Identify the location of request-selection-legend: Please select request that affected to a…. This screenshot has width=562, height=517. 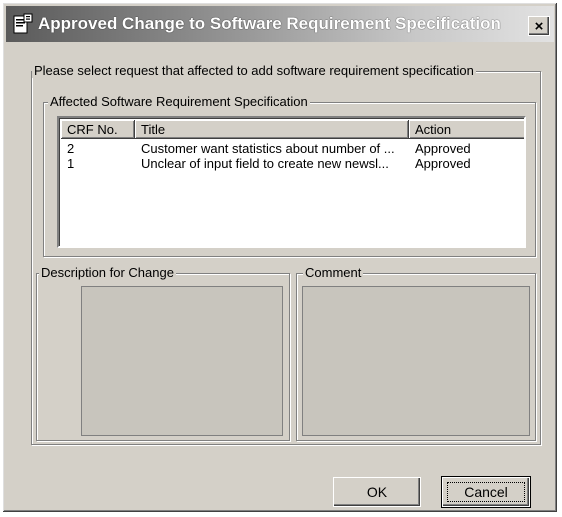
(254, 70).